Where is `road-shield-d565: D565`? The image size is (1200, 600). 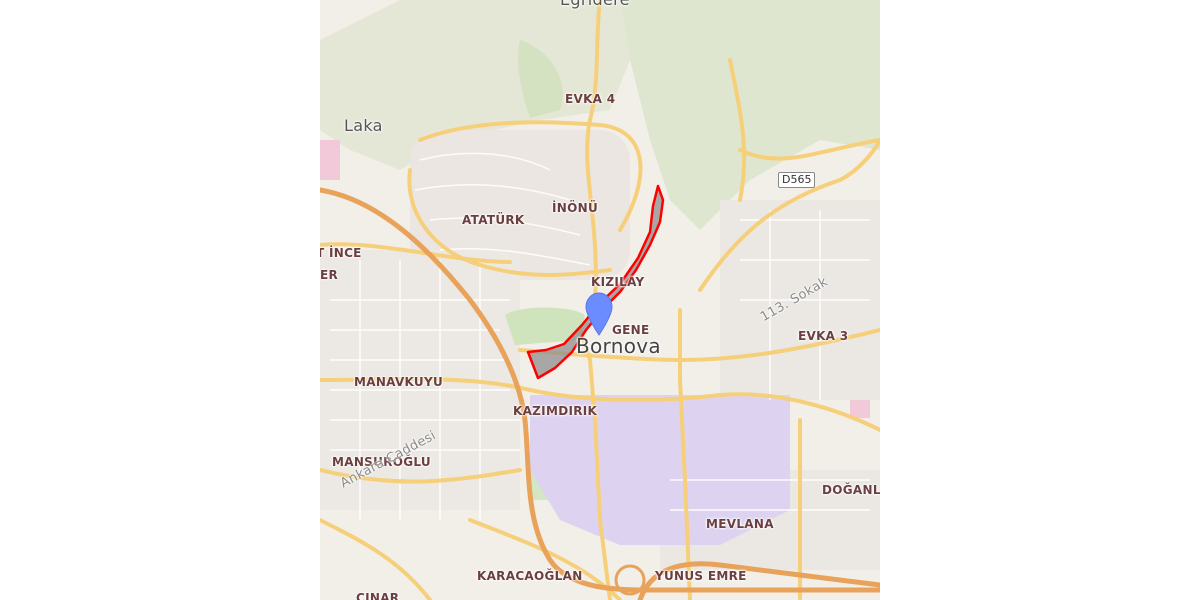
road-shield-d565: D565 is located at coordinates (797, 180).